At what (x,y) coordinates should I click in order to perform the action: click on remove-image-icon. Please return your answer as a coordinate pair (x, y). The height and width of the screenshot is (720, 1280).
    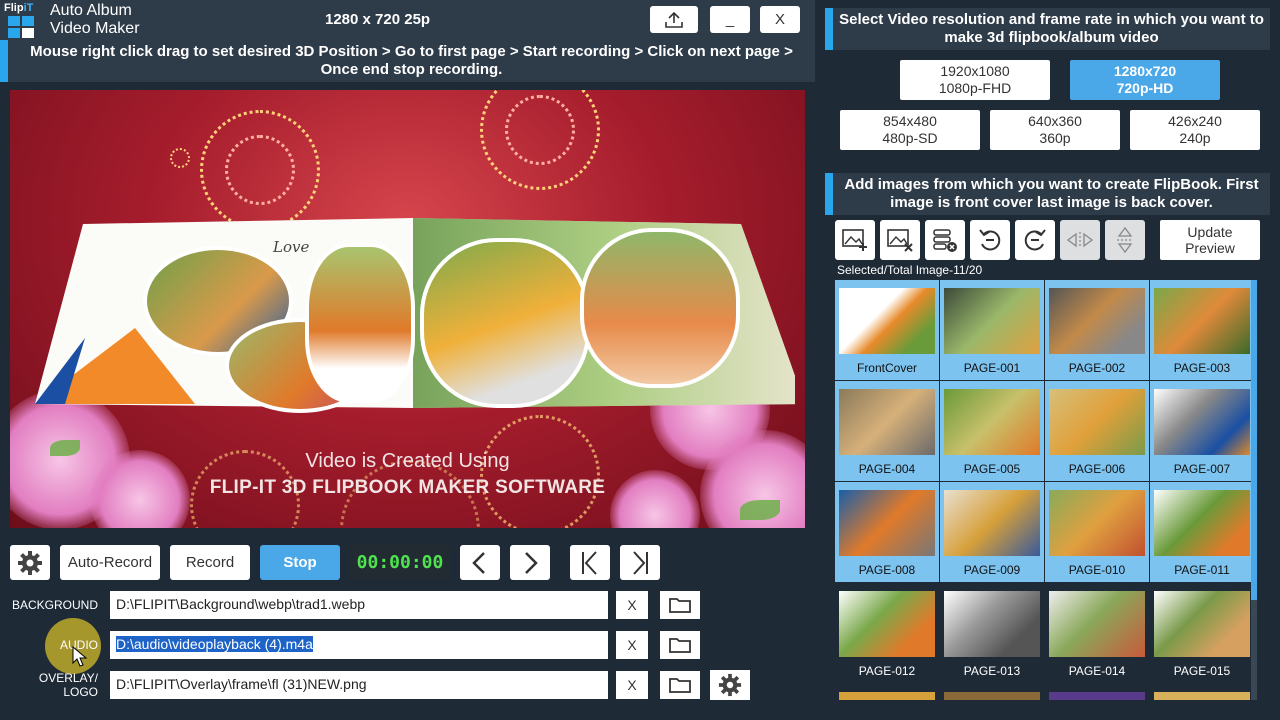
    Looking at the image, I should click on (900, 240).